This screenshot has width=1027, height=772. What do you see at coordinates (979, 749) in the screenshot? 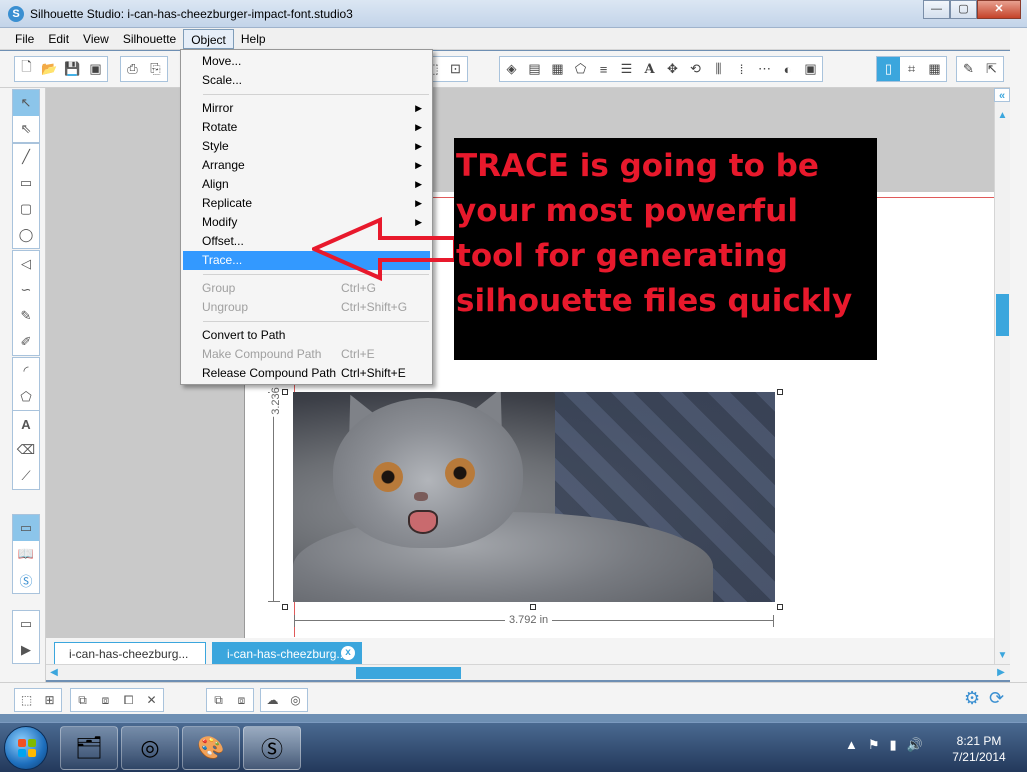
I see `clock: 8:21 PM 7/21/2014` at bounding box center [979, 749].